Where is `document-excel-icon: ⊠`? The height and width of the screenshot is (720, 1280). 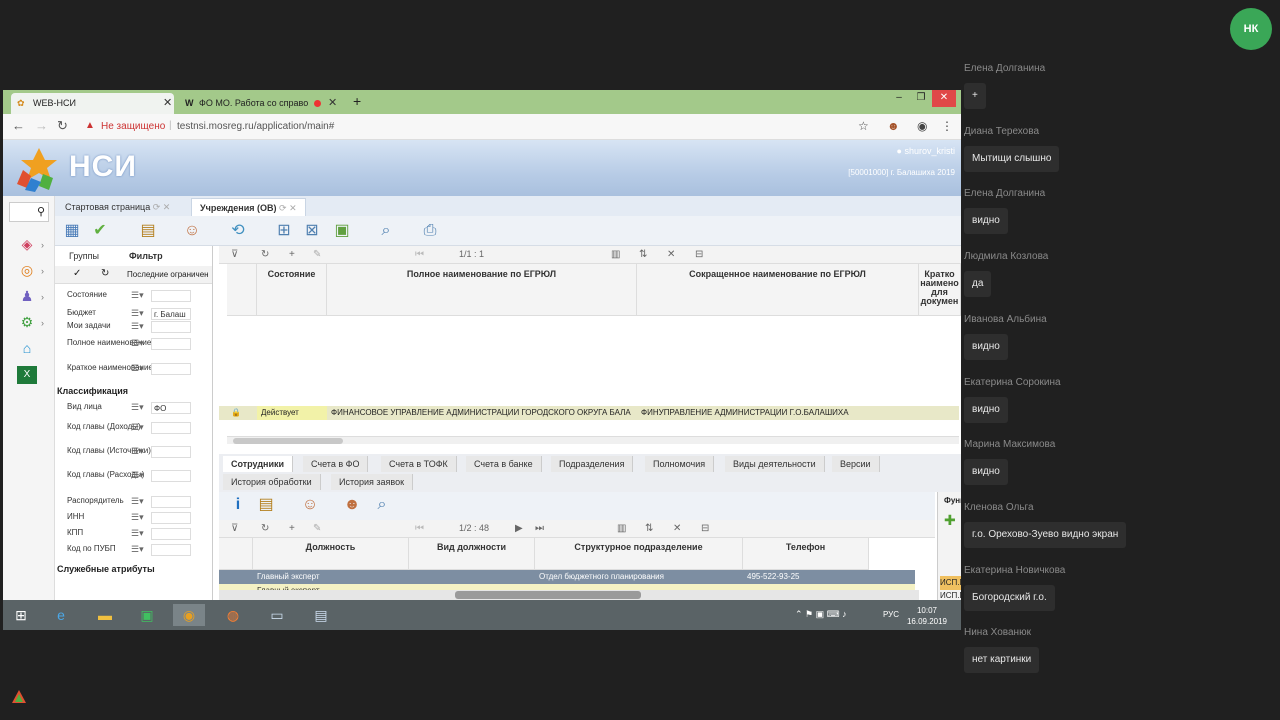 document-excel-icon: ⊠ is located at coordinates (312, 231).